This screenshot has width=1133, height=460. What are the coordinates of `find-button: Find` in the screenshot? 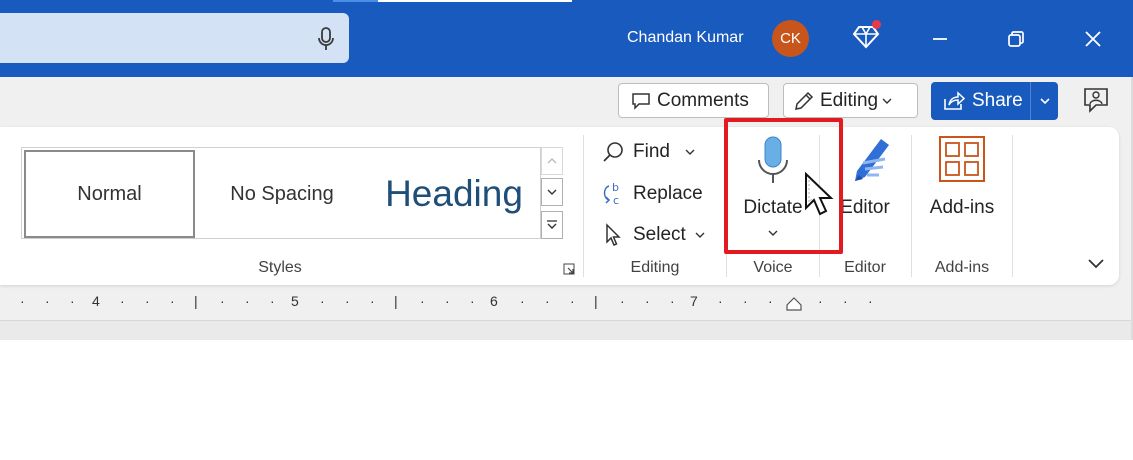 It's located at (647, 152).